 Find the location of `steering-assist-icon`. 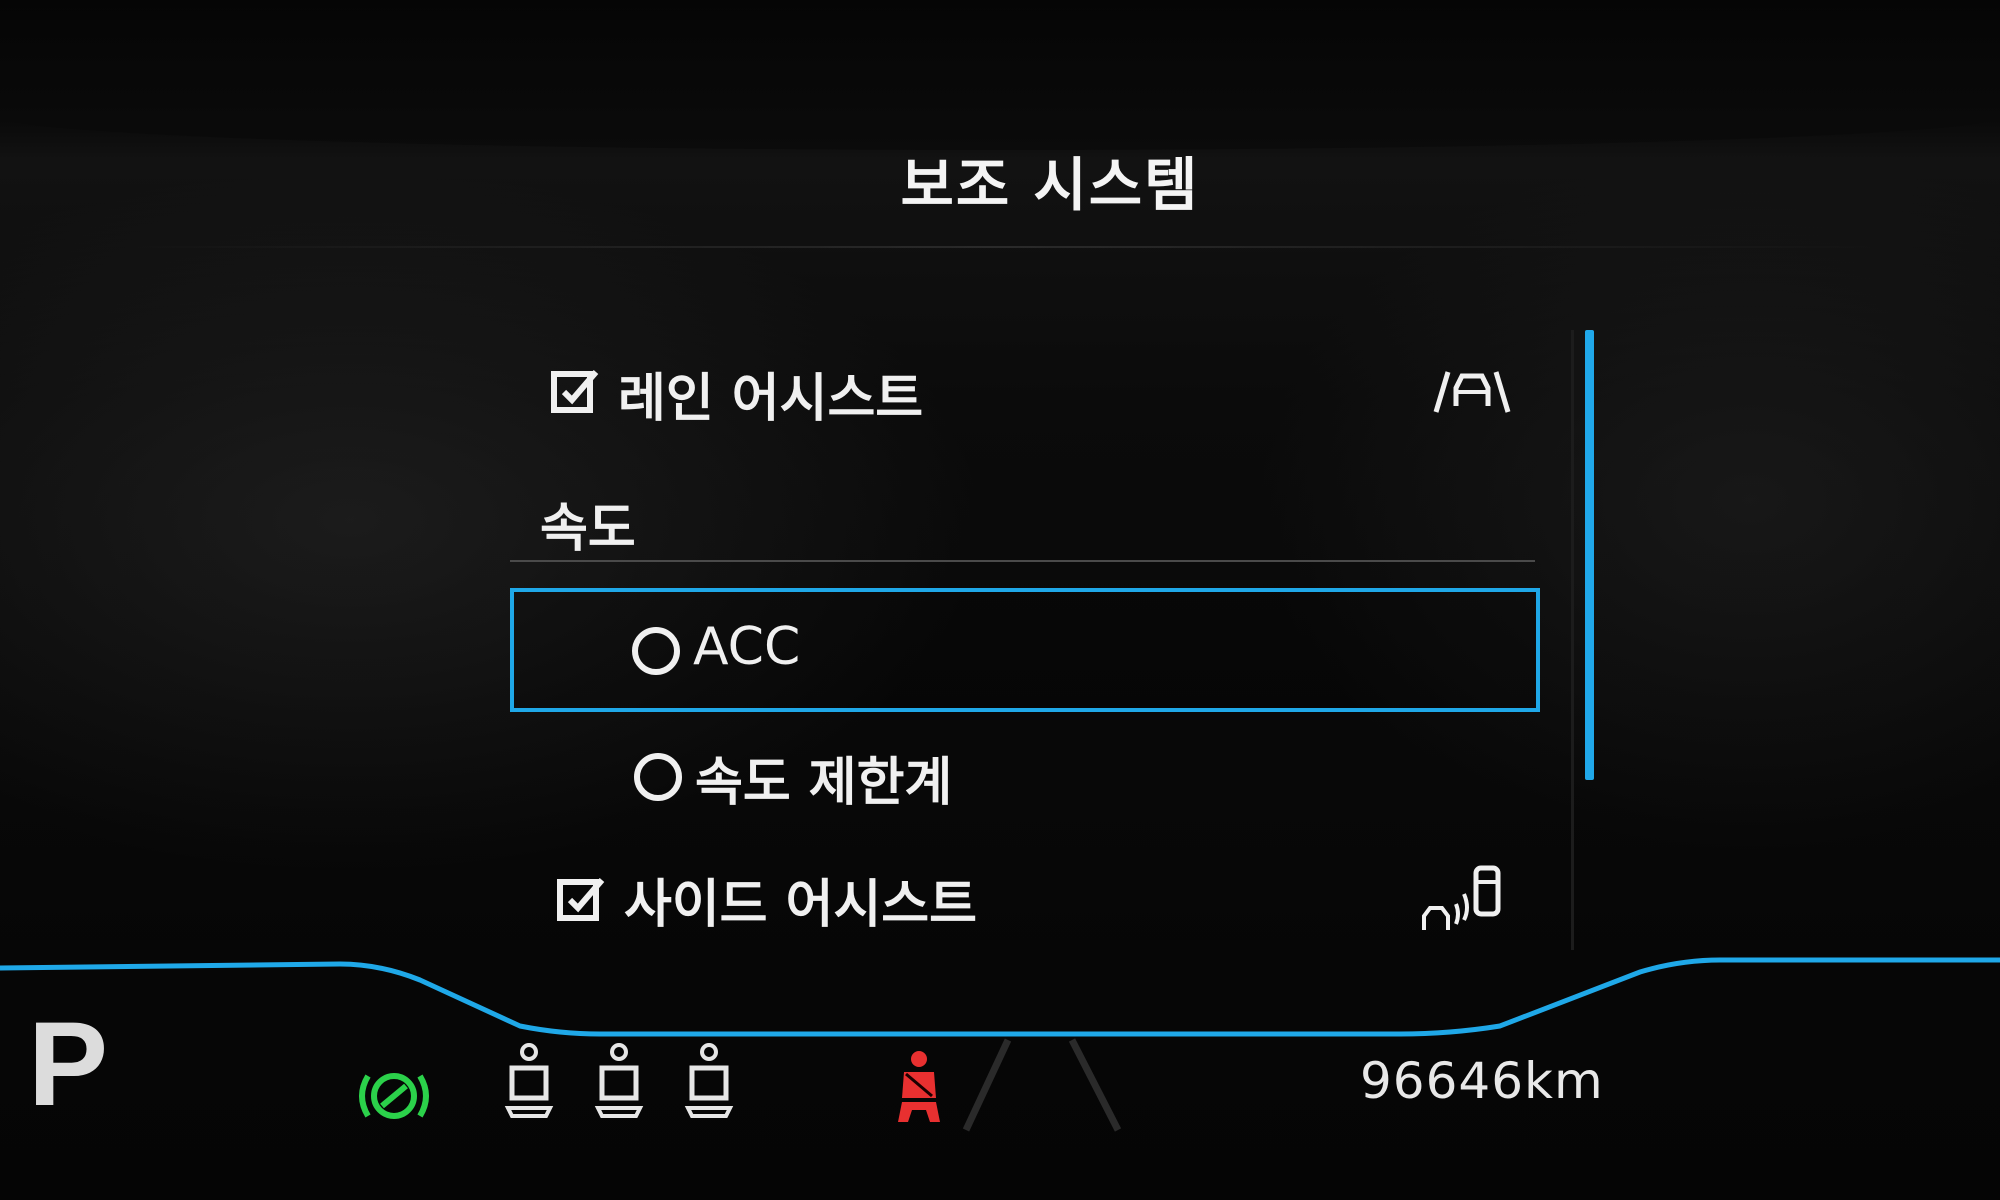

steering-assist-icon is located at coordinates (394, 1096).